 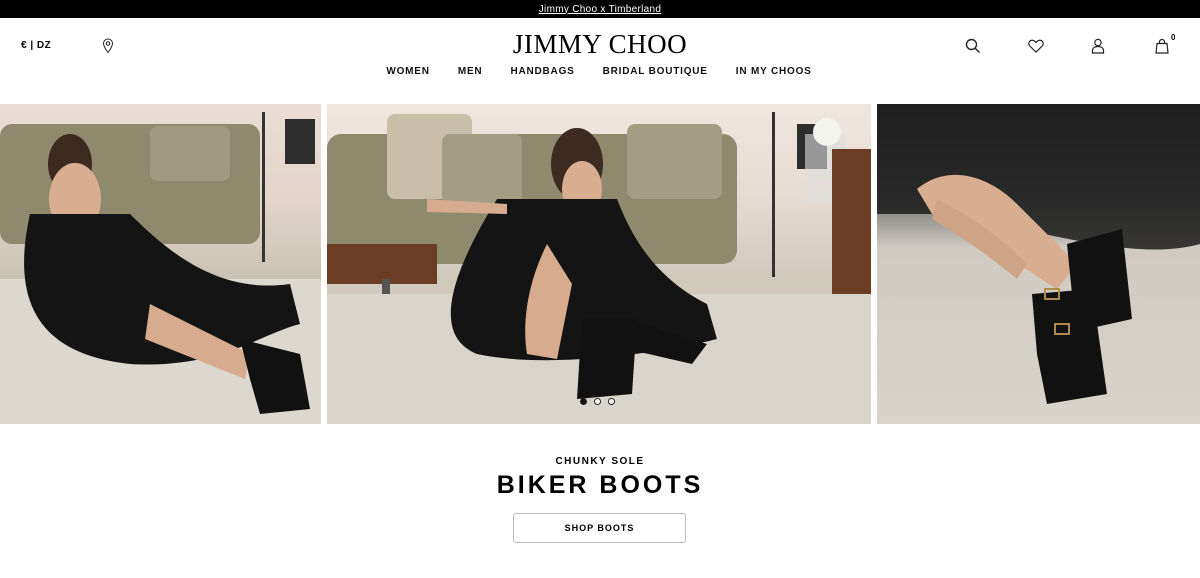 What do you see at coordinates (1162, 46) in the screenshot?
I see `shopping-bag-icon` at bounding box center [1162, 46].